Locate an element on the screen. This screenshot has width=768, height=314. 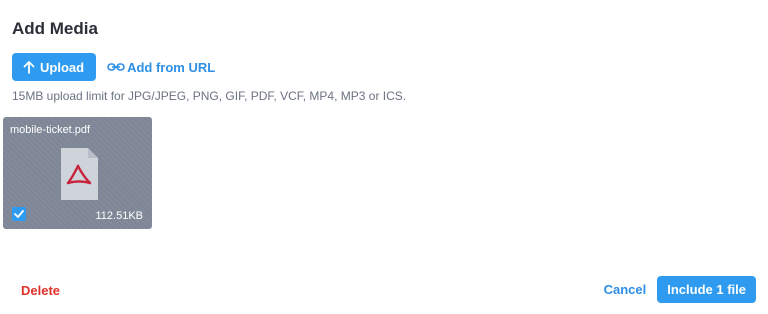
cancel-button: Cancel is located at coordinates (625, 289).